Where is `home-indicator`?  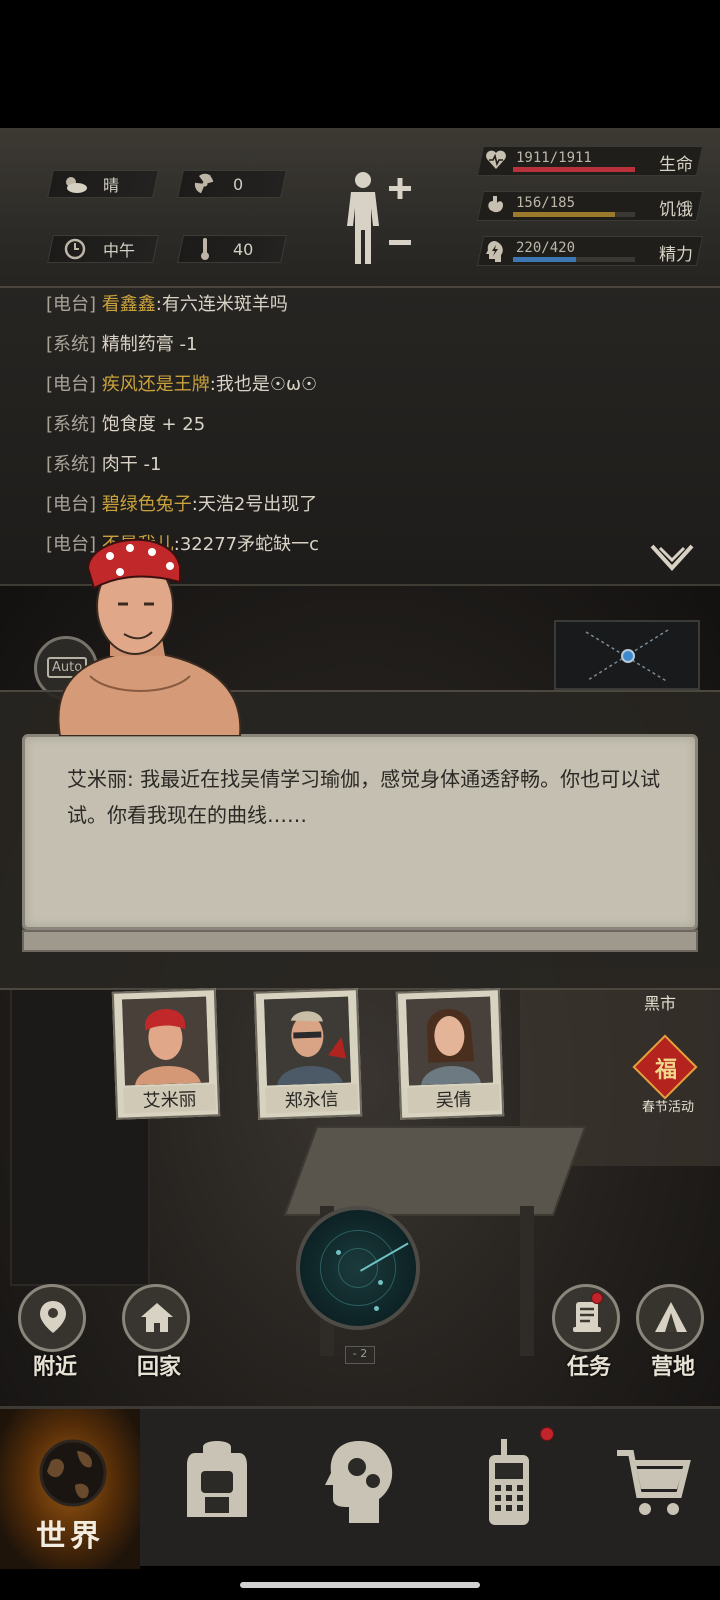
home-indicator is located at coordinates (360, 1585).